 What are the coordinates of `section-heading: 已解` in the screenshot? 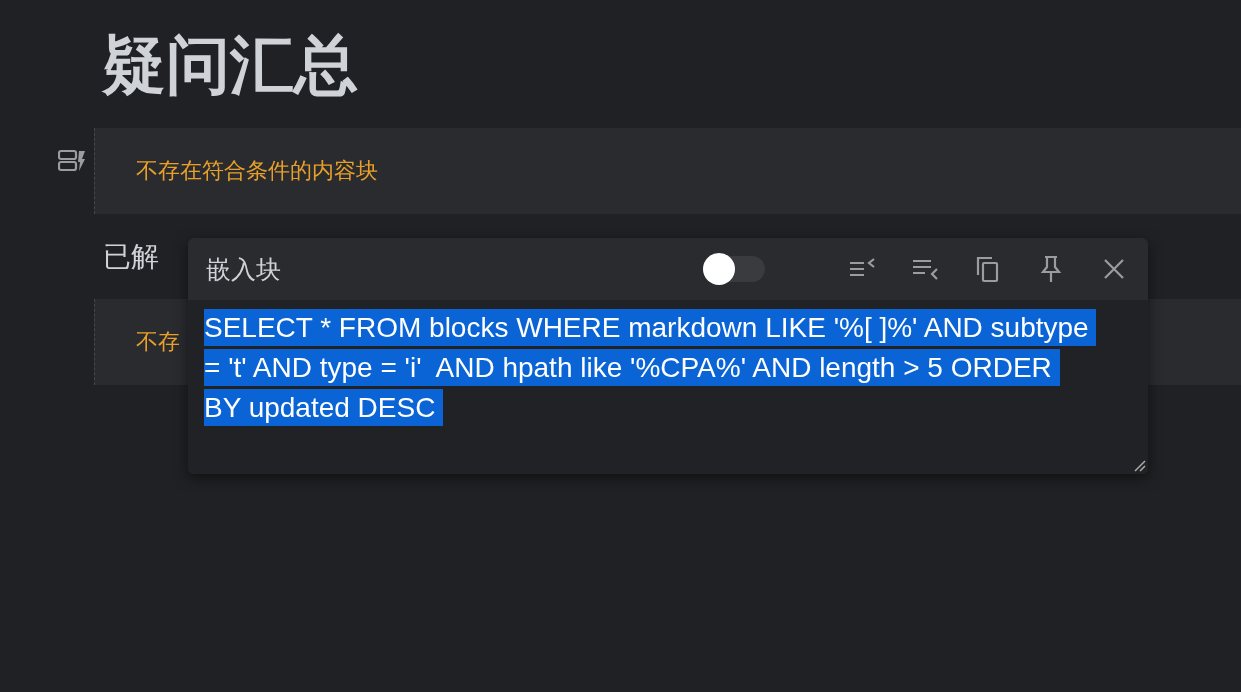 It's located at (131, 256).